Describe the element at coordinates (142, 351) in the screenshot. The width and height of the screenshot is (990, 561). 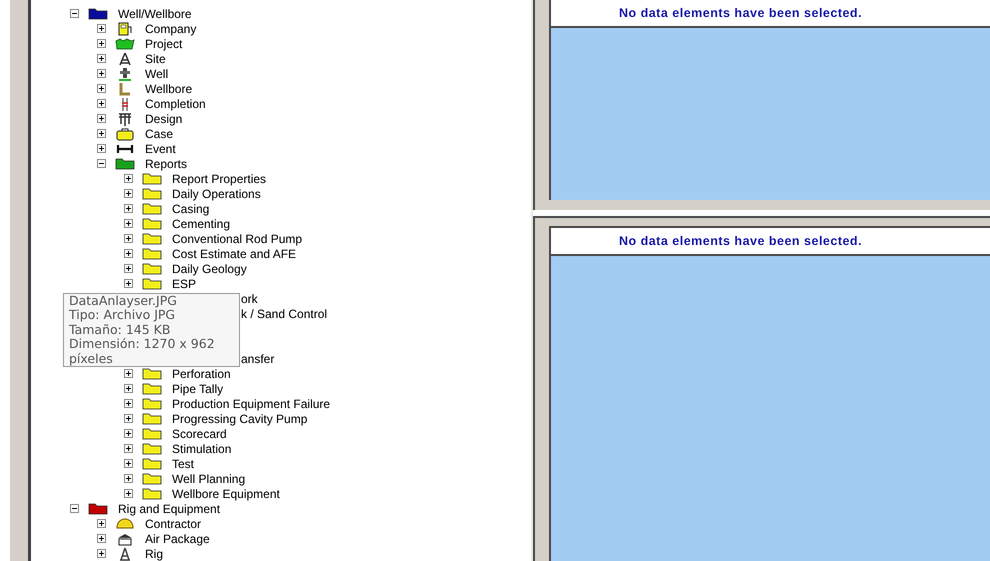
I see `tooltip-line: Dimensión: 1270 x 962 píxeles` at that location.